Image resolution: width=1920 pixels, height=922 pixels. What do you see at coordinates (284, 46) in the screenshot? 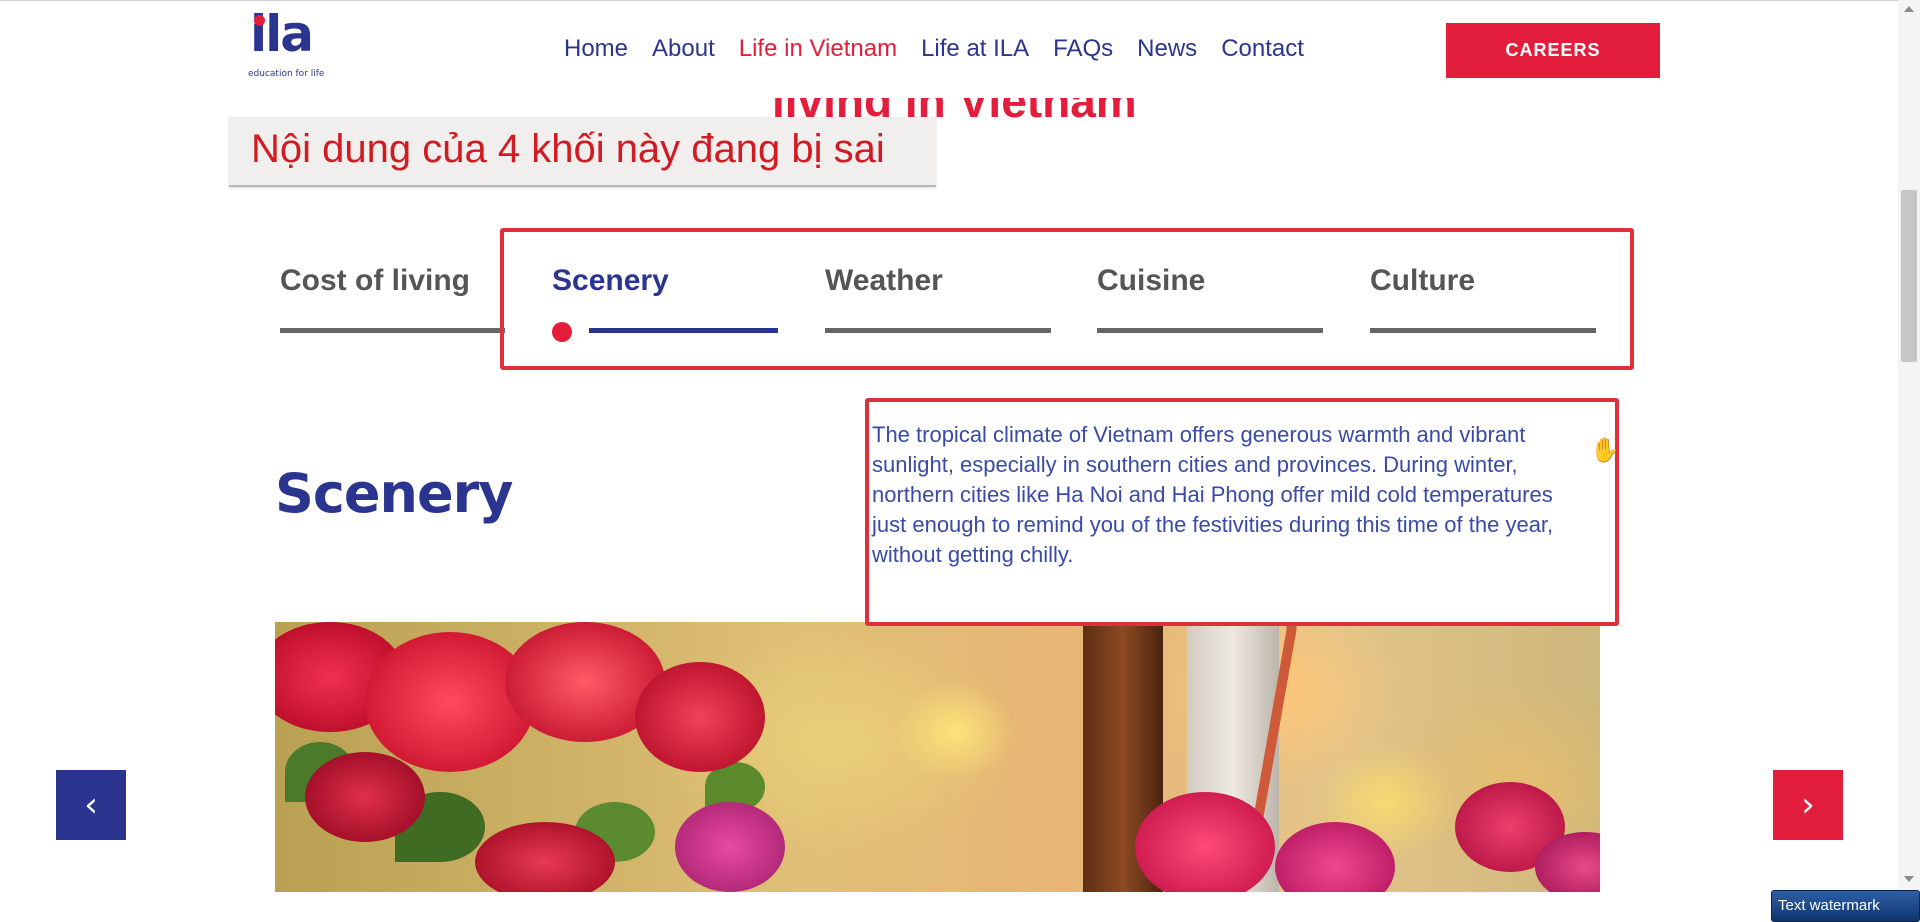
I see `ila-logo: ila education for life` at bounding box center [284, 46].